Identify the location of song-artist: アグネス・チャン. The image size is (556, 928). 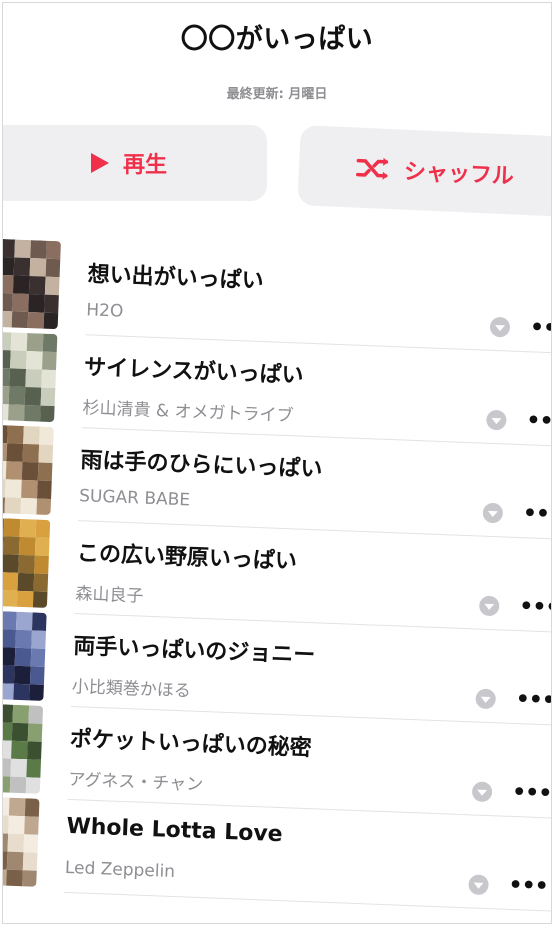
(135, 782).